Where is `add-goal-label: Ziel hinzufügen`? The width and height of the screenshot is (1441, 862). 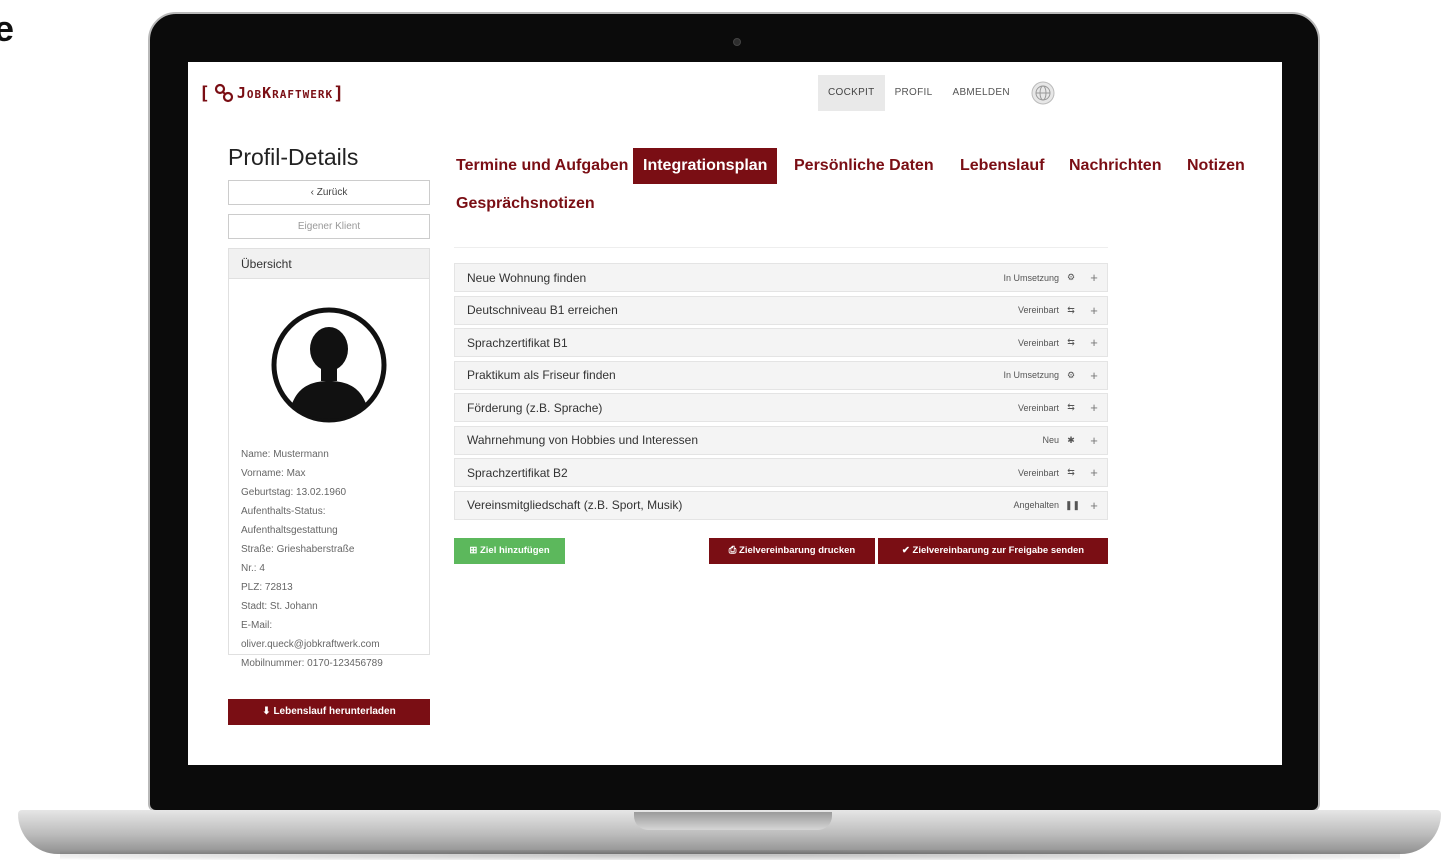
add-goal-label: Ziel hinzufügen is located at coordinates (514, 550).